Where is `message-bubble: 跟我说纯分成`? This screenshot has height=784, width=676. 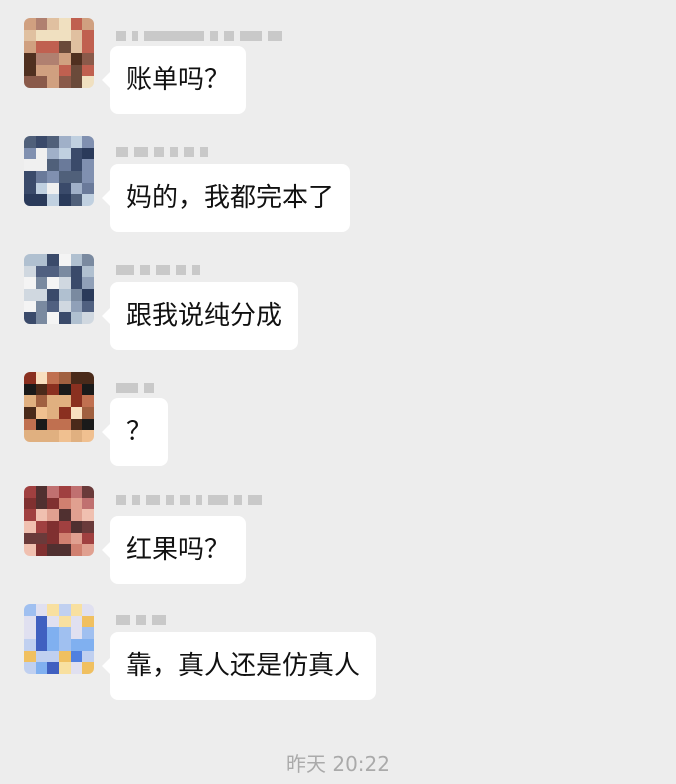 message-bubble: 跟我说纯分成 is located at coordinates (200, 316).